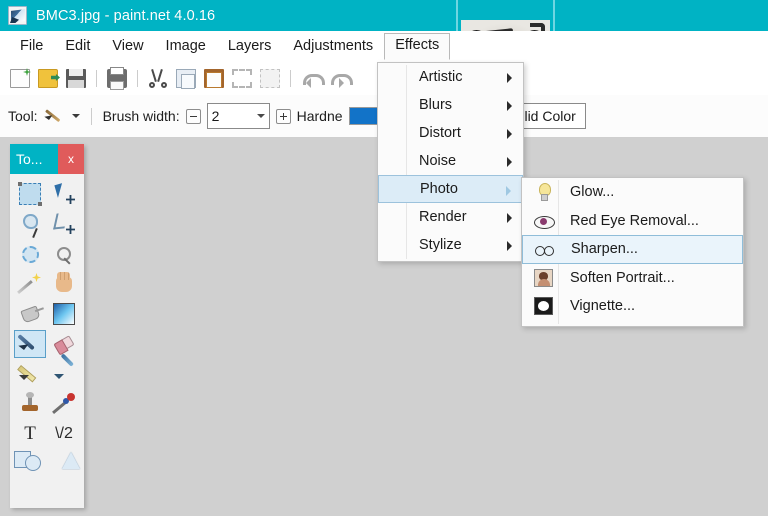 The image size is (768, 516). What do you see at coordinates (438, 161) in the screenshot?
I see `effects-item-label: Noise` at bounding box center [438, 161].